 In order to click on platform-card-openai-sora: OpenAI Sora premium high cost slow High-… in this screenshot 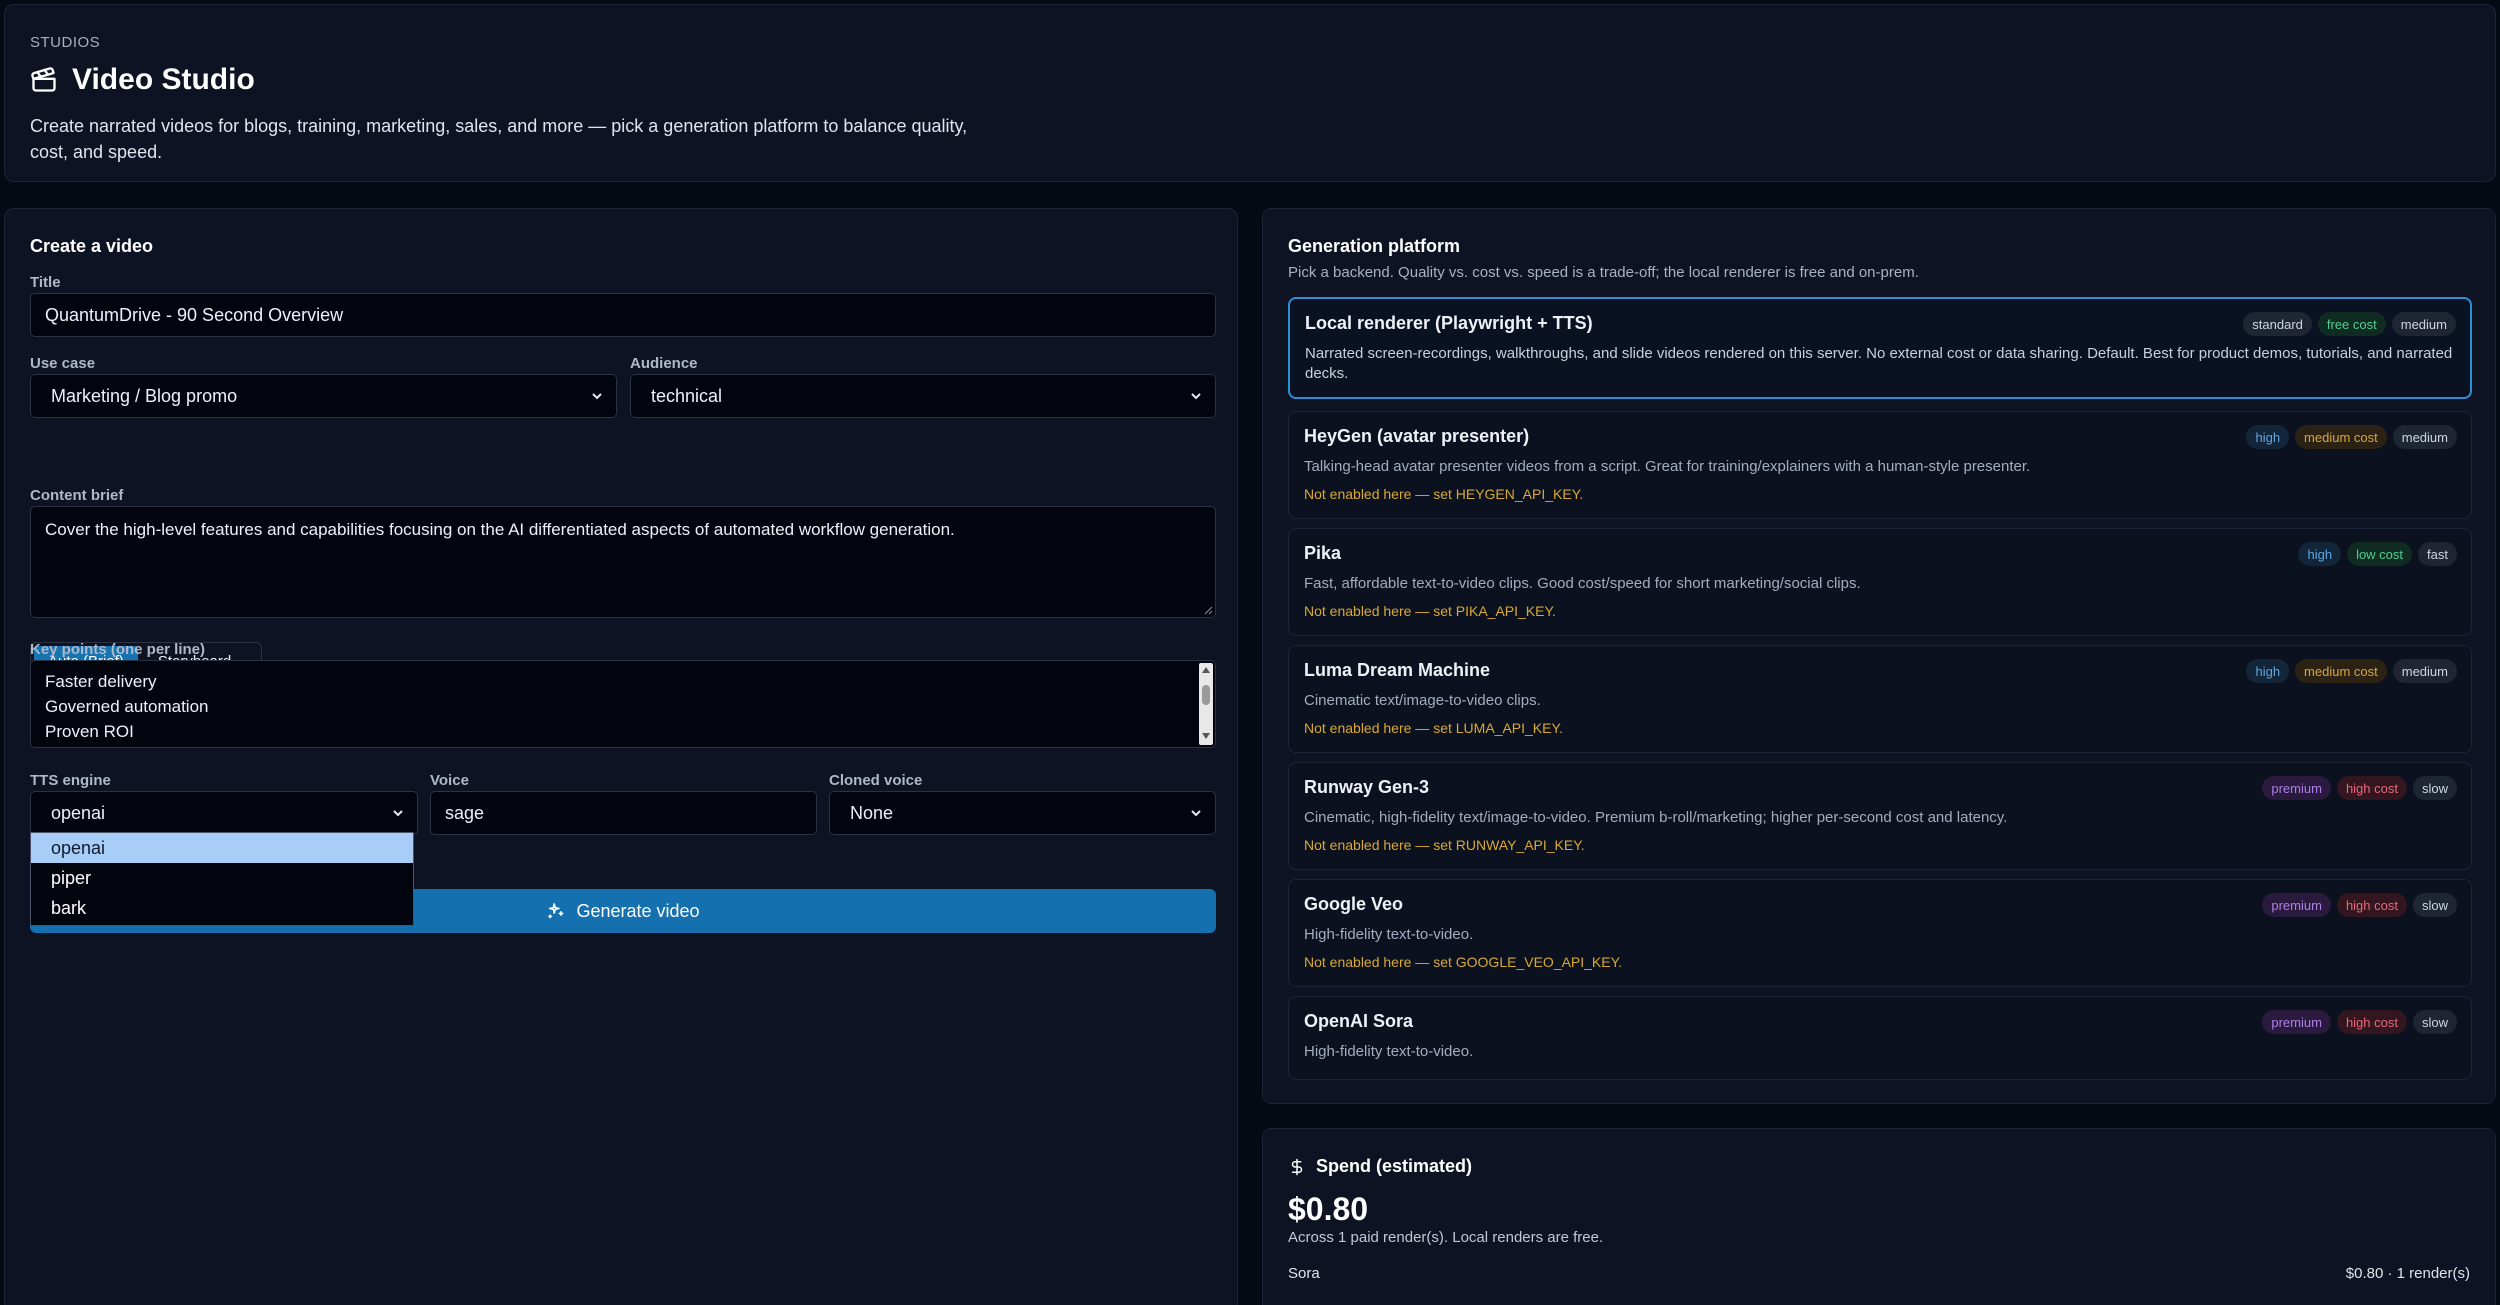, I will do `click(1880, 1038)`.